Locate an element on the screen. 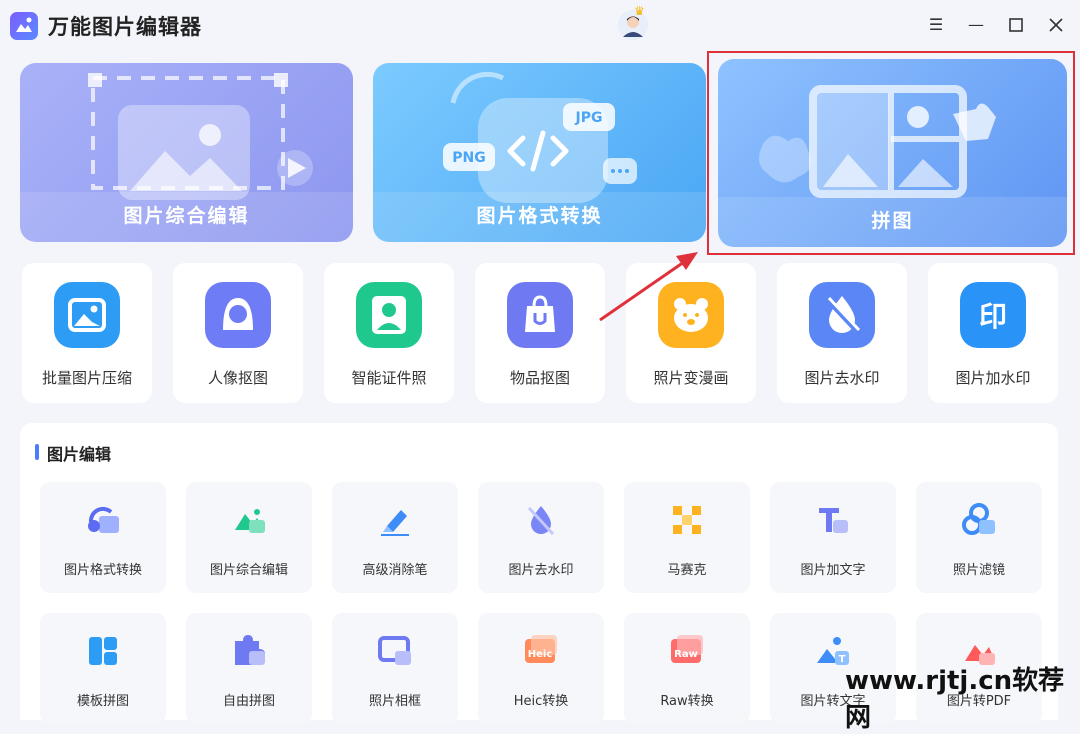 Image resolution: width=1080 pixels, height=734 pixels. edit-photo-filter: 照片滤镜 is located at coordinates (979, 537).